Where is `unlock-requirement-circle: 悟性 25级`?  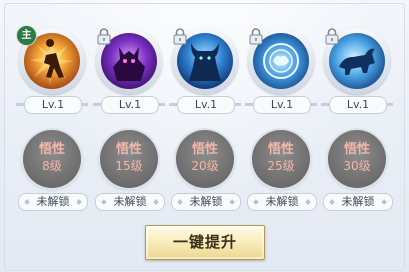
unlock-requirement-circle: 悟性 25级 is located at coordinates (281, 159).